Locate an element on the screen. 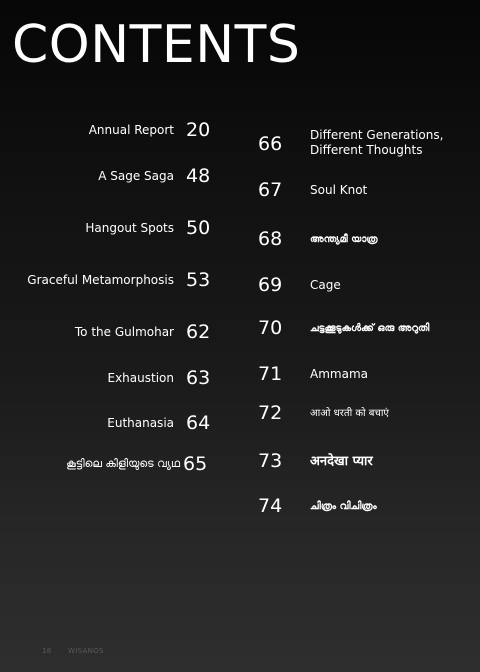 The image size is (480, 672). toc-entry-title: To the Gulmohar is located at coordinates (124, 332).